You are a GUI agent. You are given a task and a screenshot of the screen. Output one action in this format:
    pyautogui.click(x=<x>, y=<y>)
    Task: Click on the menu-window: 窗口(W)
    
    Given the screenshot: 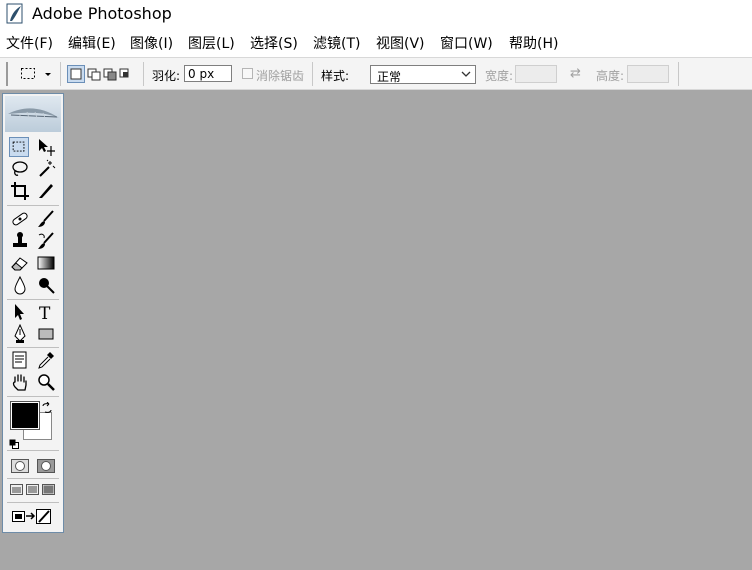 What is the action you would take?
    pyautogui.click(x=466, y=44)
    